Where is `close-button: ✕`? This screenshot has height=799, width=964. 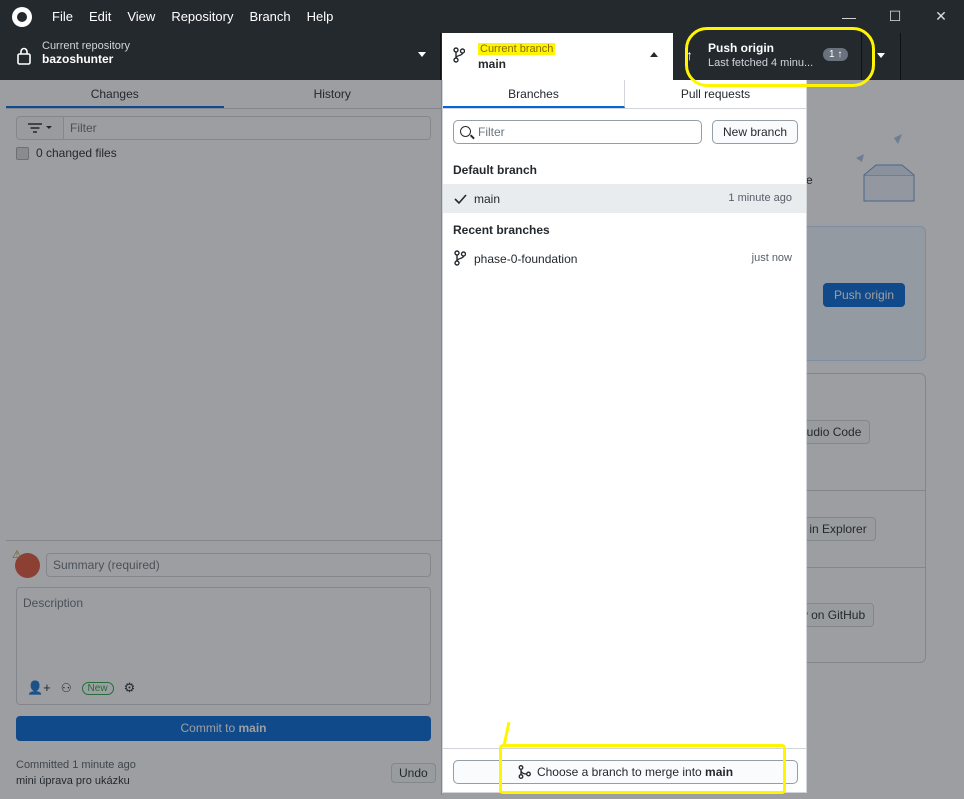 close-button: ✕ is located at coordinates (941, 16).